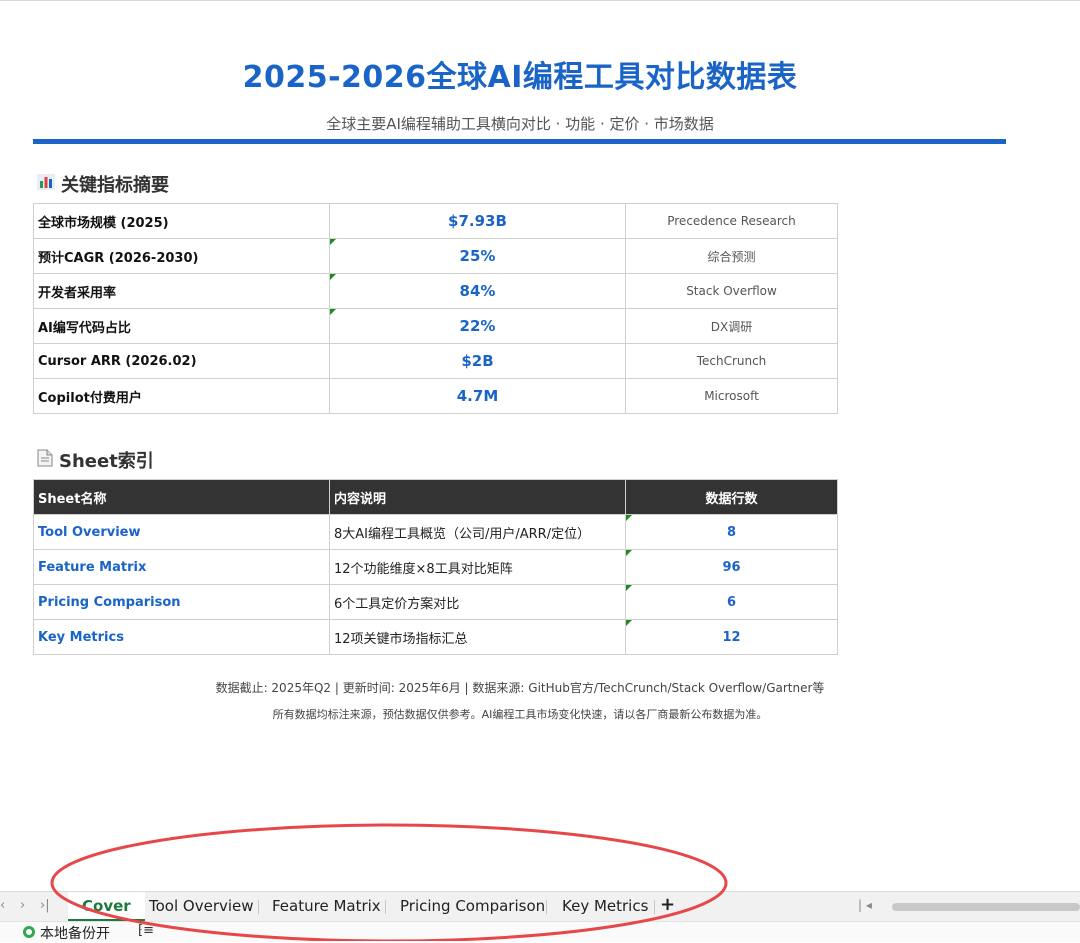 The height and width of the screenshot is (943, 1080). I want to click on table-row: Pricing Comparison 6个工具定价方案对比 6, so click(435, 602).